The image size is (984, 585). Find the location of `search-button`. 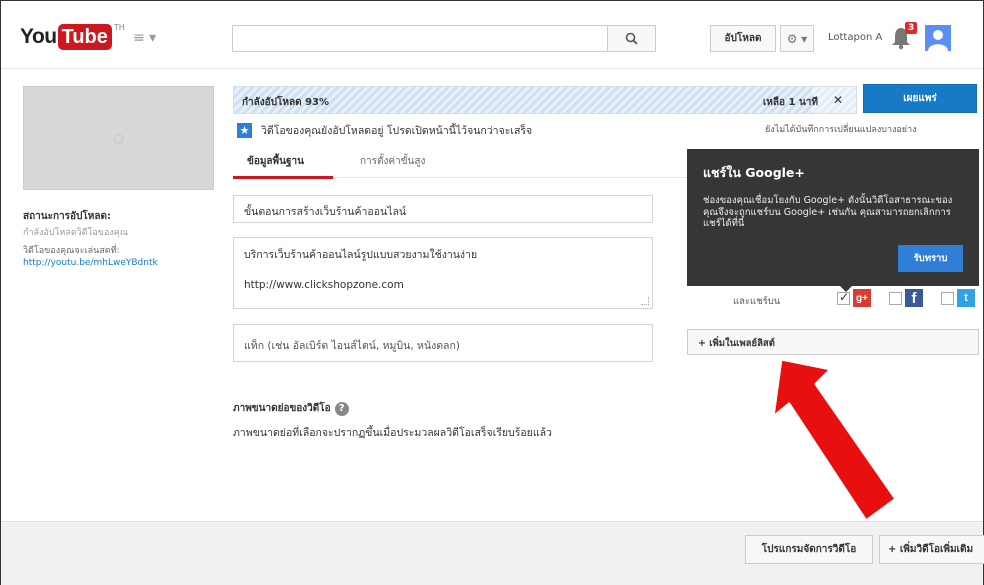

search-button is located at coordinates (631, 38).